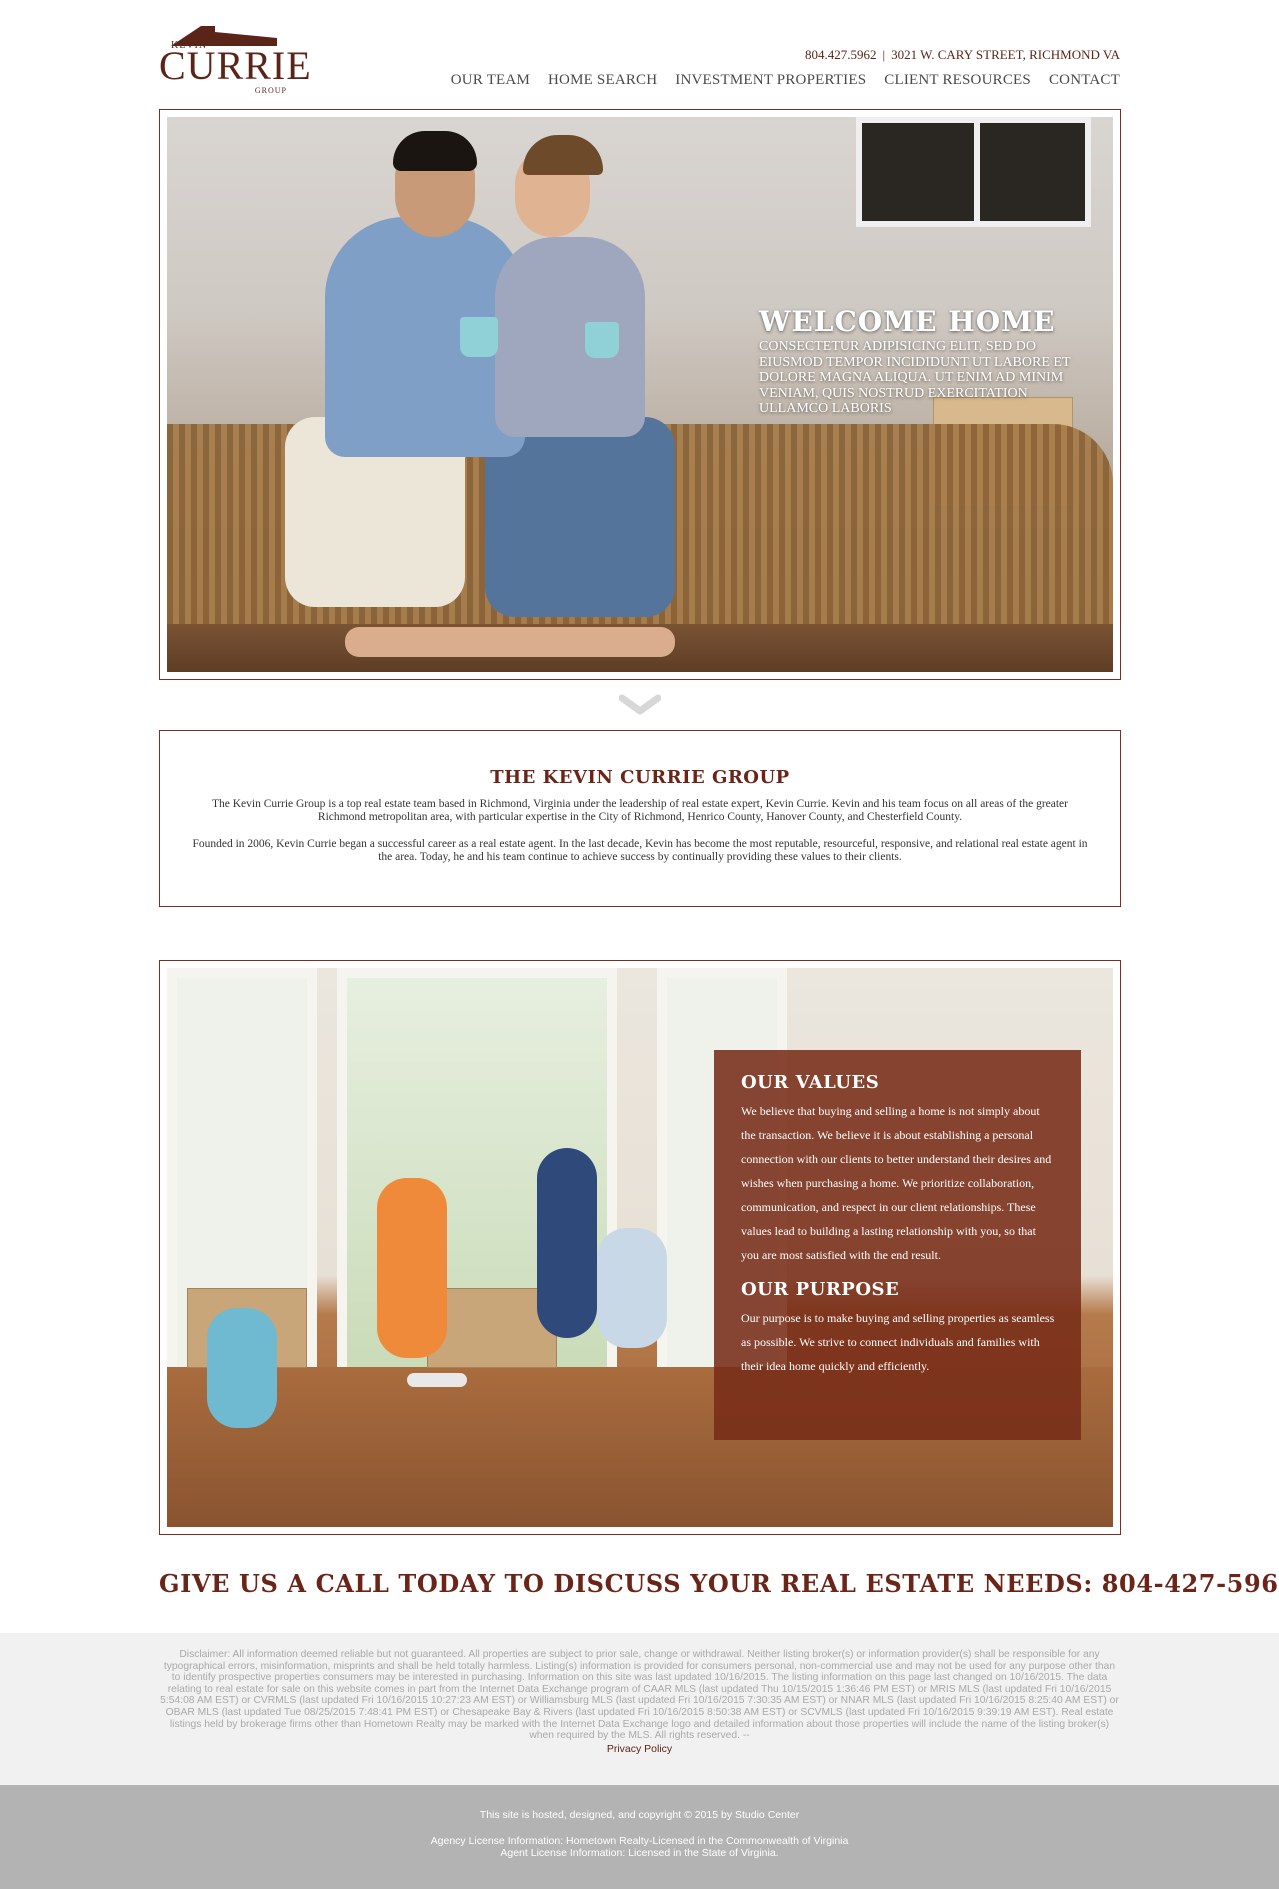  I want to click on nav-our-team: OUR TEAM, so click(490, 80).